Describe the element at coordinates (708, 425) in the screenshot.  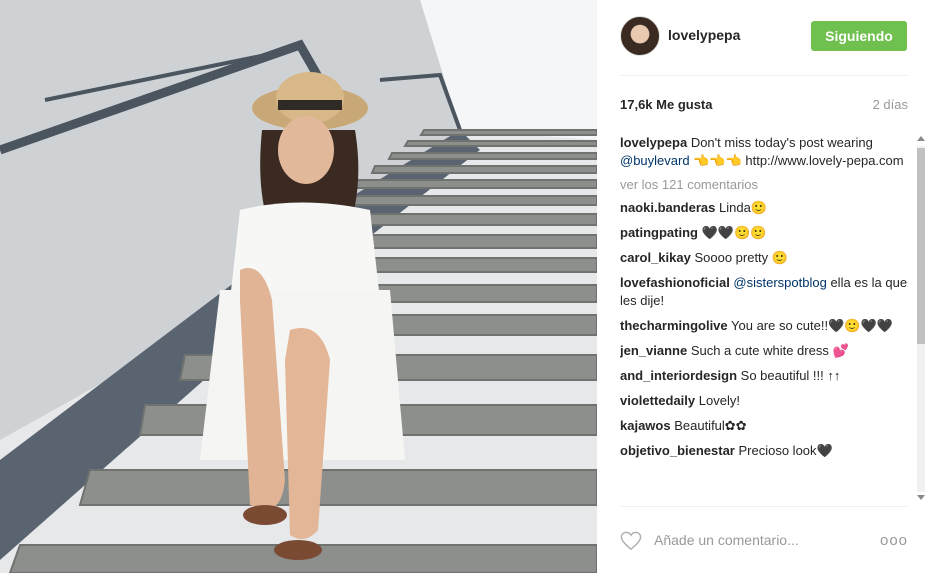
I see `comment-text: Beautiful✿✿` at that location.